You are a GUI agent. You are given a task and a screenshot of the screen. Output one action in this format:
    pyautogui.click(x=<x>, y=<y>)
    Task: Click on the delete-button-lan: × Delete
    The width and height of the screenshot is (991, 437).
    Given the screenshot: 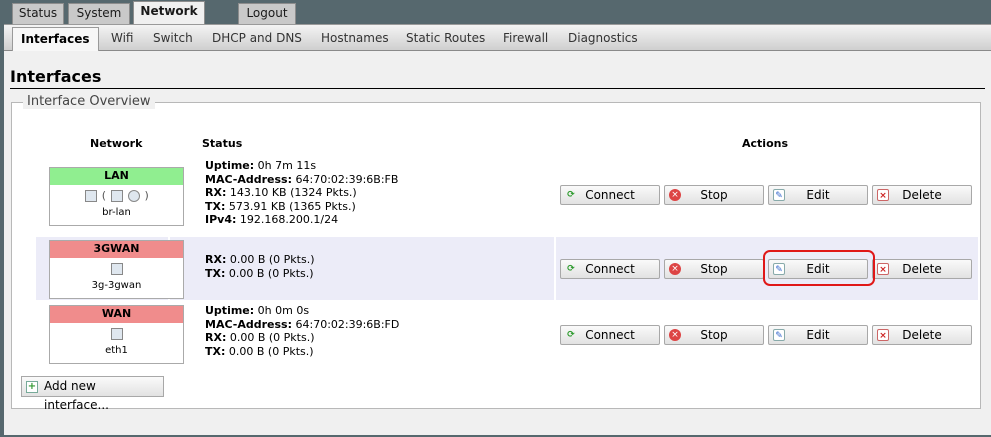 What is the action you would take?
    pyautogui.click(x=922, y=195)
    